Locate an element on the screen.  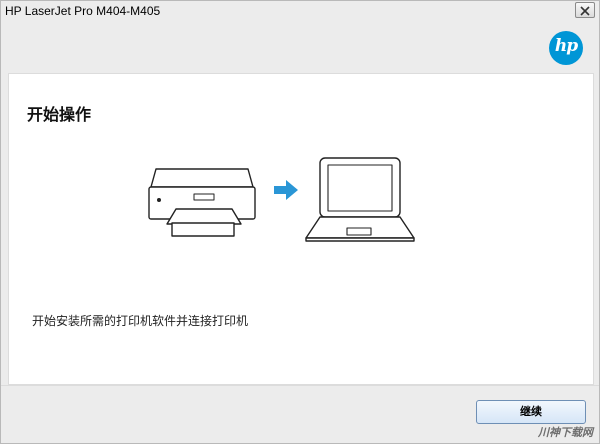
watermark-logo: 川神下载网 is located at coordinates (565, 433).